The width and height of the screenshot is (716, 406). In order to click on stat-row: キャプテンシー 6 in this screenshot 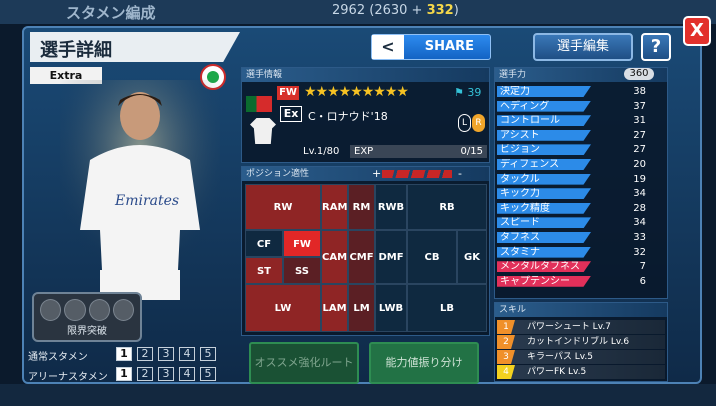, I will do `click(581, 281)`.